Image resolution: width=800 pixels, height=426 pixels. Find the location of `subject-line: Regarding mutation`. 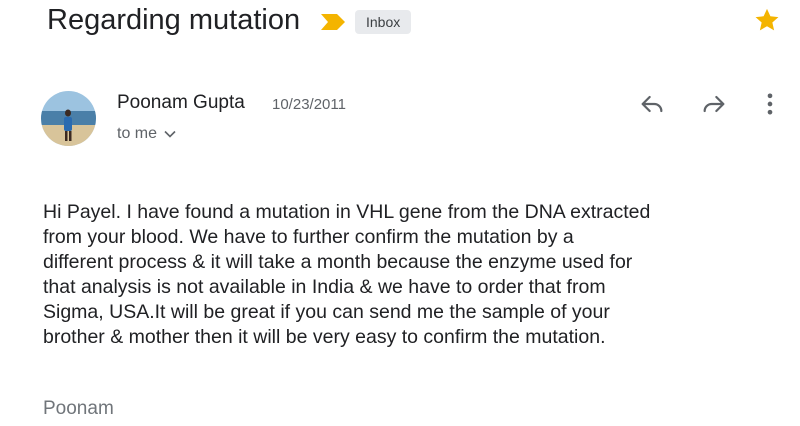

subject-line: Regarding mutation is located at coordinates (174, 20).